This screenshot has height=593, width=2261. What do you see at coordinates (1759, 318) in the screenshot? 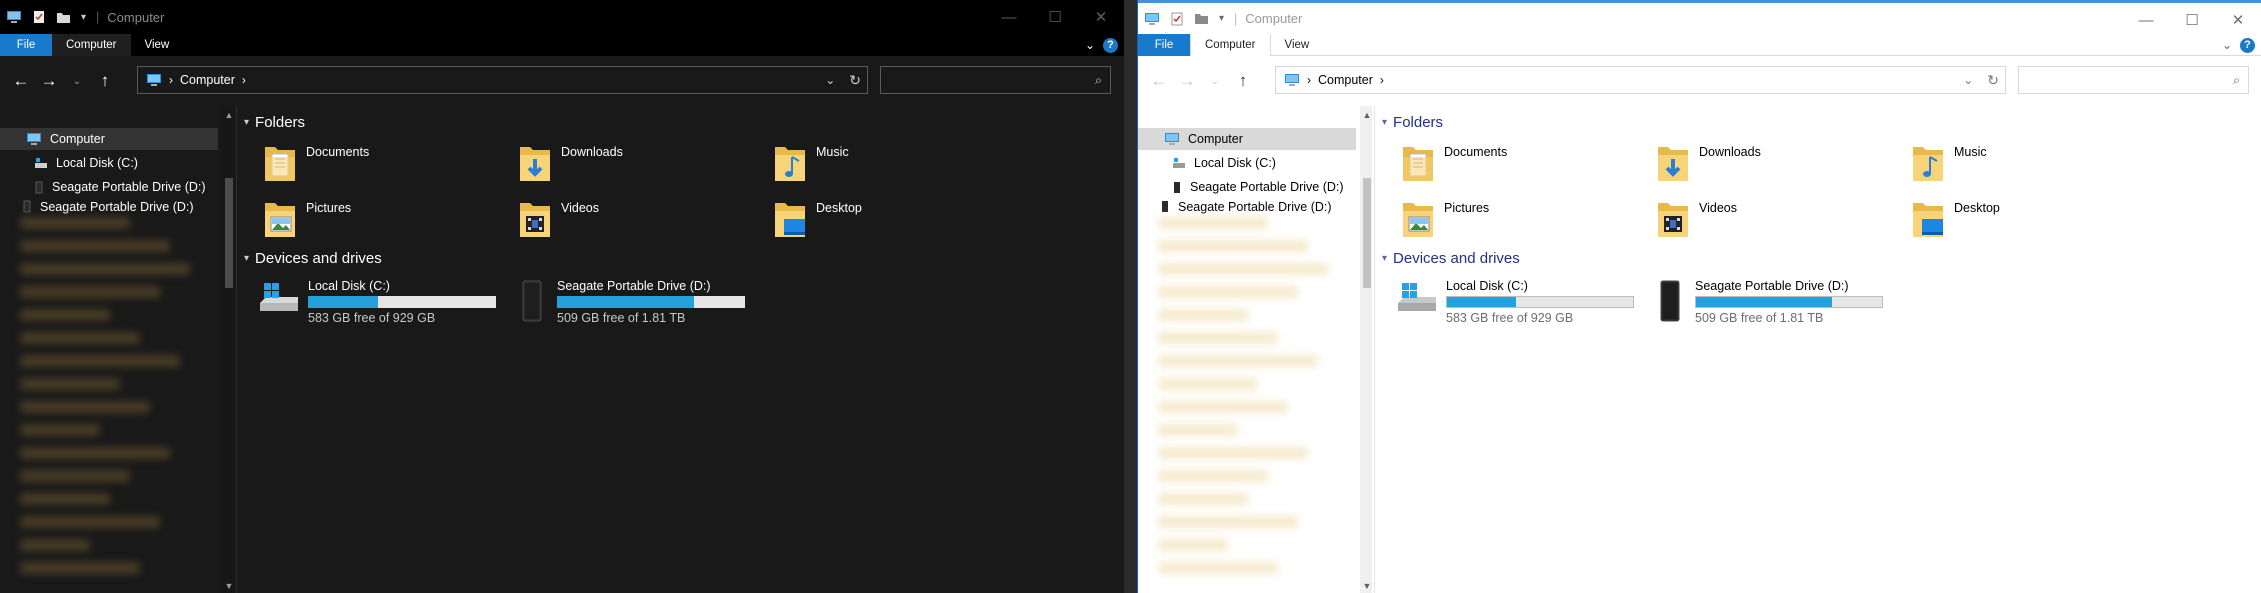
I see `drive-free-space: 509 GB free of 1.81 TB` at bounding box center [1759, 318].